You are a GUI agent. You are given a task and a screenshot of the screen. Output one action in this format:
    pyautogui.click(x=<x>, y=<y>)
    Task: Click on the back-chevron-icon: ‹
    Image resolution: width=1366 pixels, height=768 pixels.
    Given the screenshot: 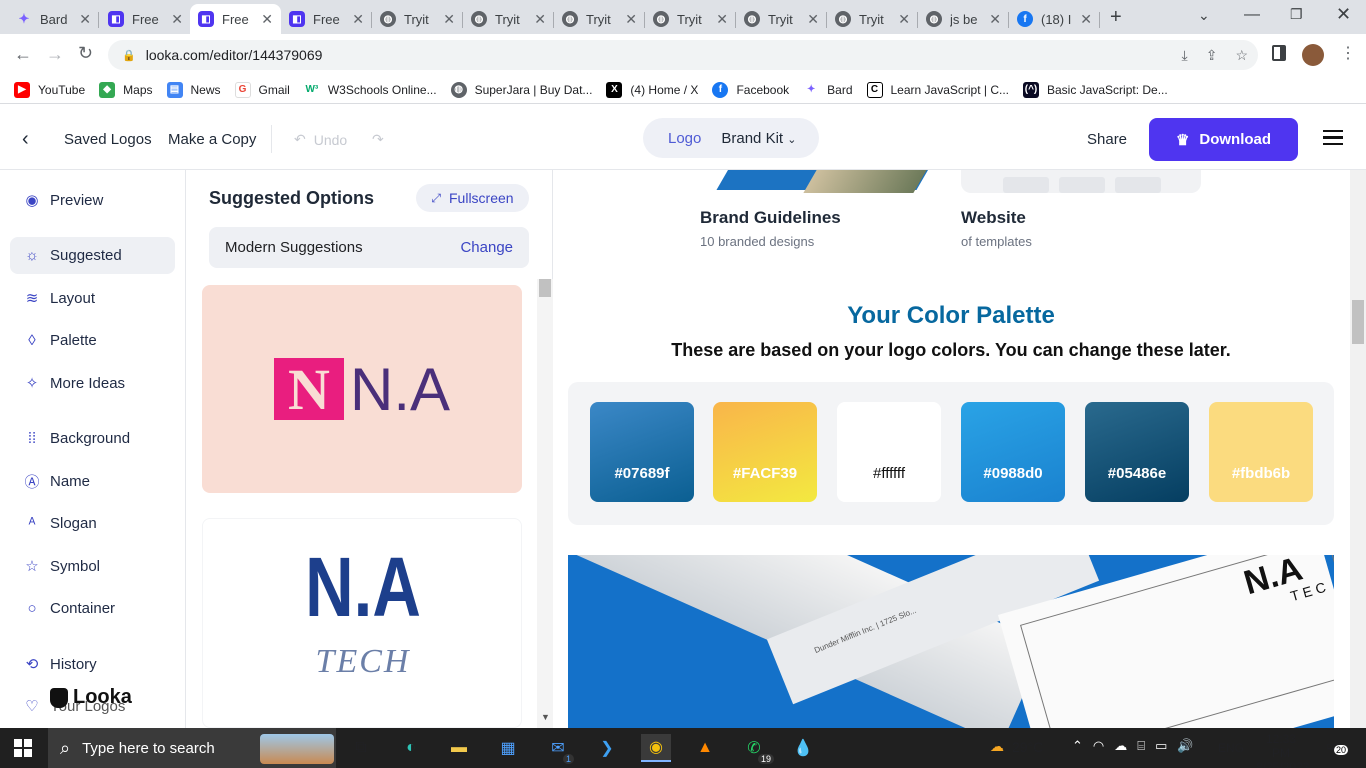 What is the action you would take?
    pyautogui.click(x=25, y=139)
    